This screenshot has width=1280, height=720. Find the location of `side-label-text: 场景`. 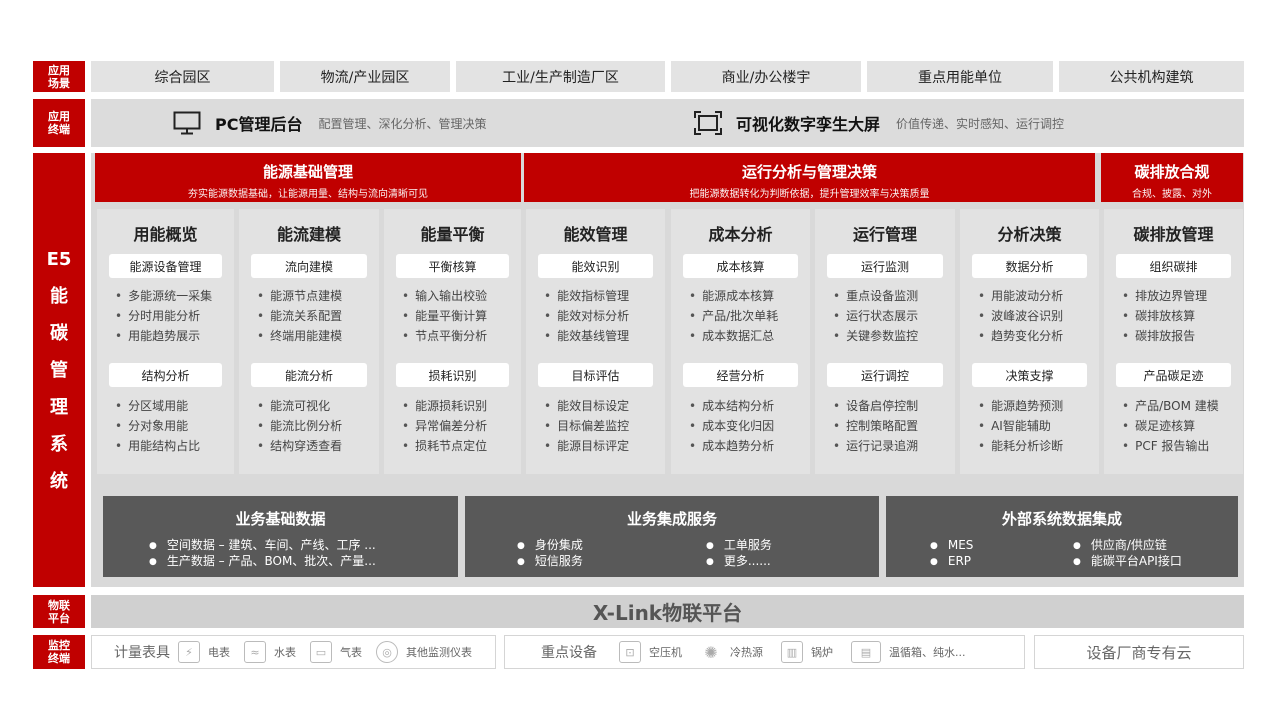

side-label-text: 场景 is located at coordinates (59, 83).